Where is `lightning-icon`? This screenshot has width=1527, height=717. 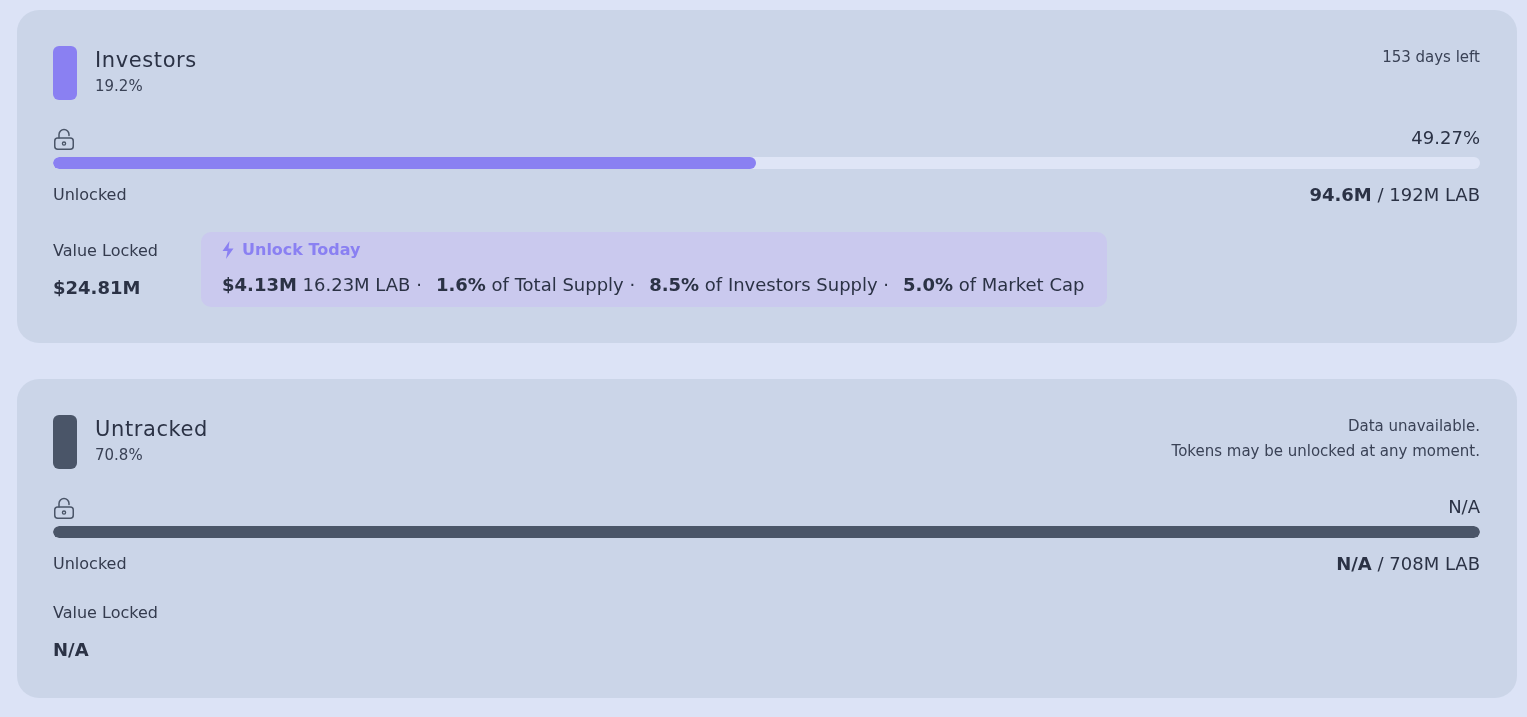
lightning-icon is located at coordinates (228, 250).